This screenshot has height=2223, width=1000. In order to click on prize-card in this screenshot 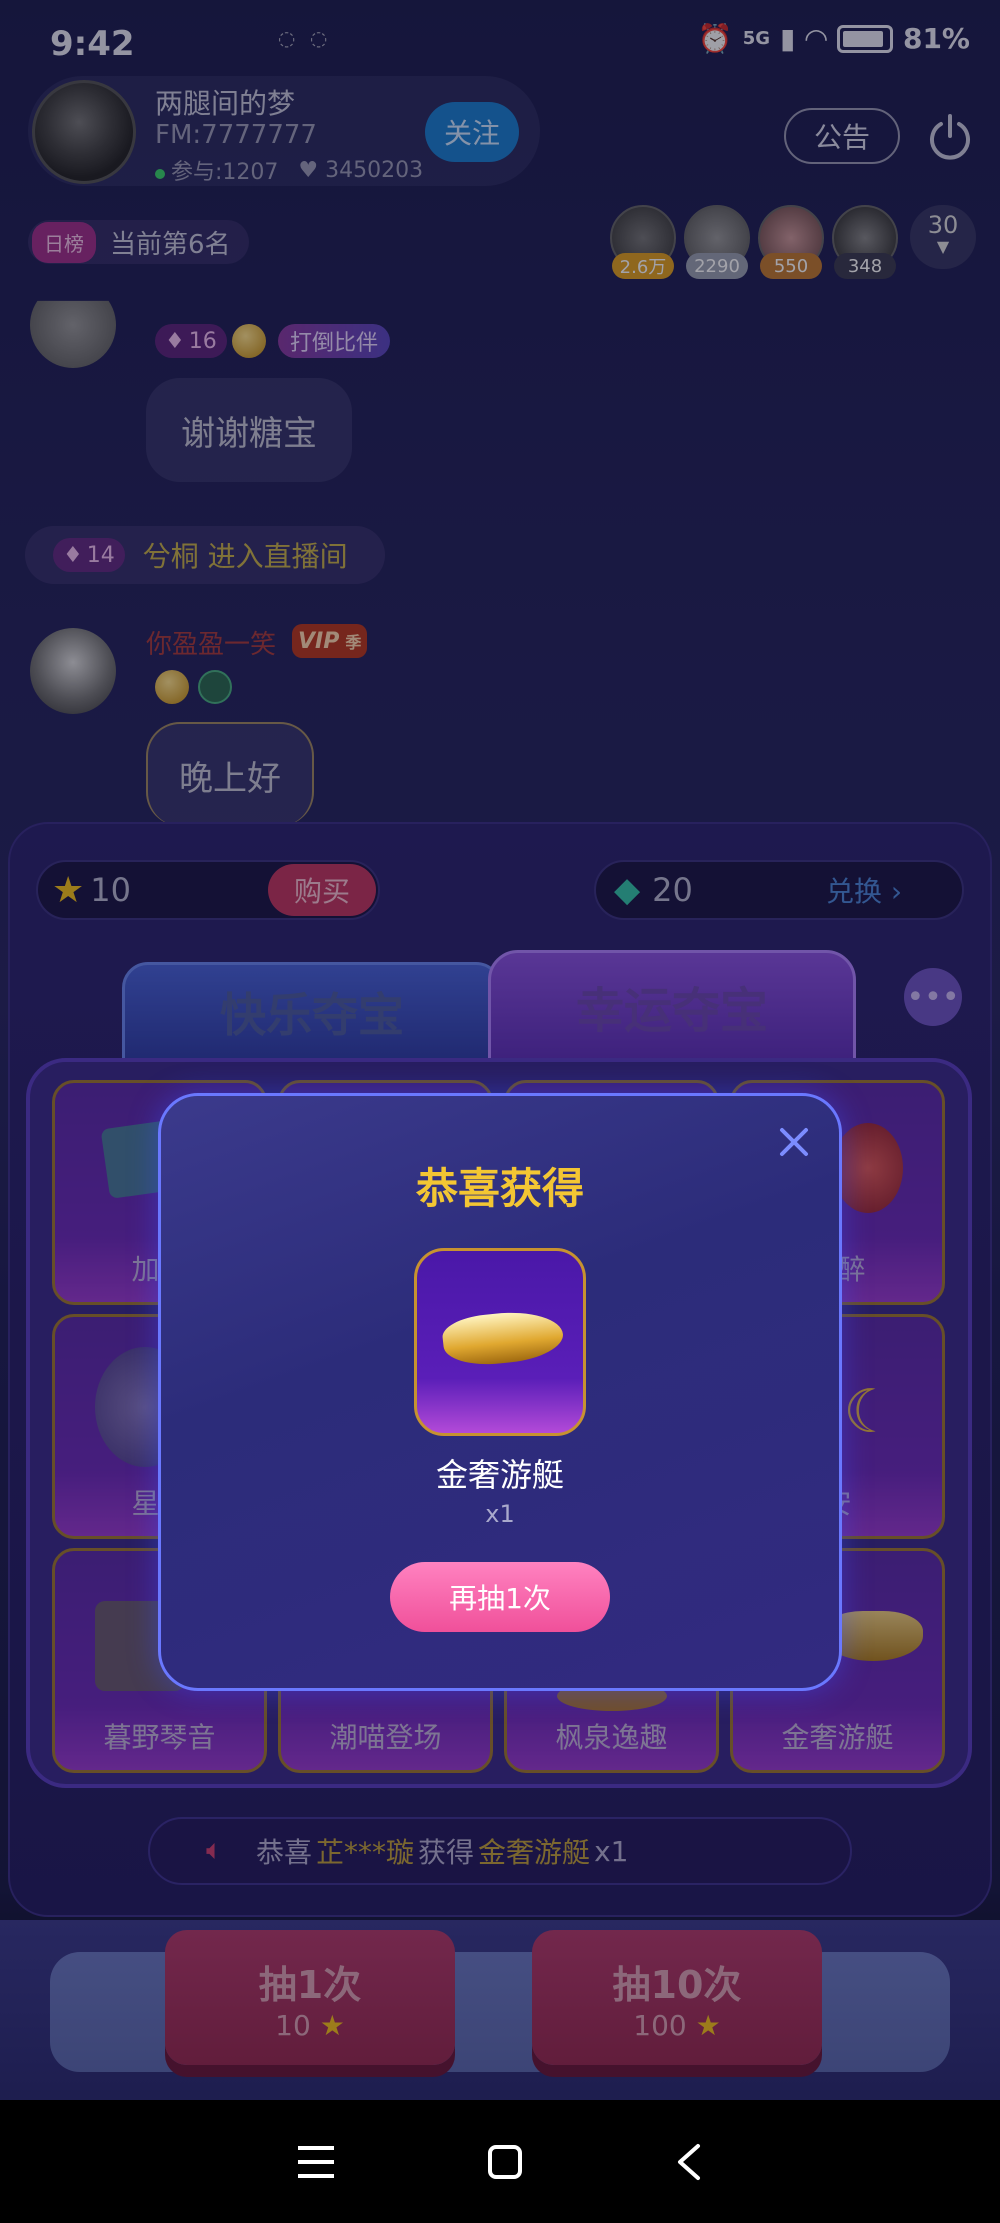, I will do `click(500, 1342)`.